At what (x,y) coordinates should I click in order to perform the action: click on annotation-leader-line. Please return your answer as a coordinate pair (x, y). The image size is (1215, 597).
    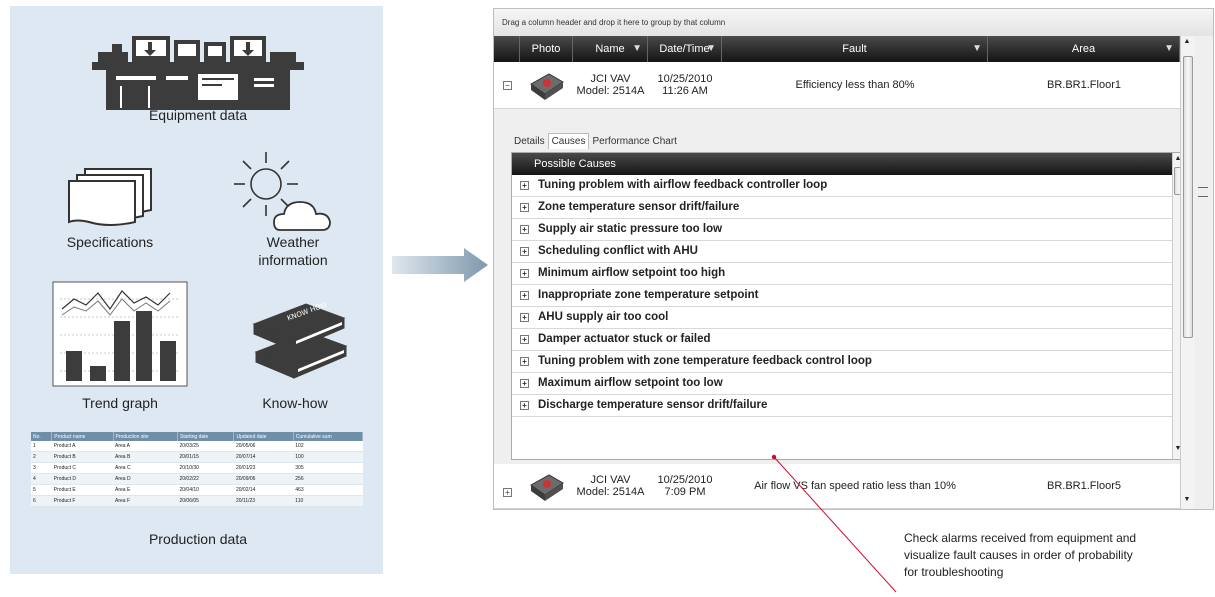
    Looking at the image, I should click on (834, 523).